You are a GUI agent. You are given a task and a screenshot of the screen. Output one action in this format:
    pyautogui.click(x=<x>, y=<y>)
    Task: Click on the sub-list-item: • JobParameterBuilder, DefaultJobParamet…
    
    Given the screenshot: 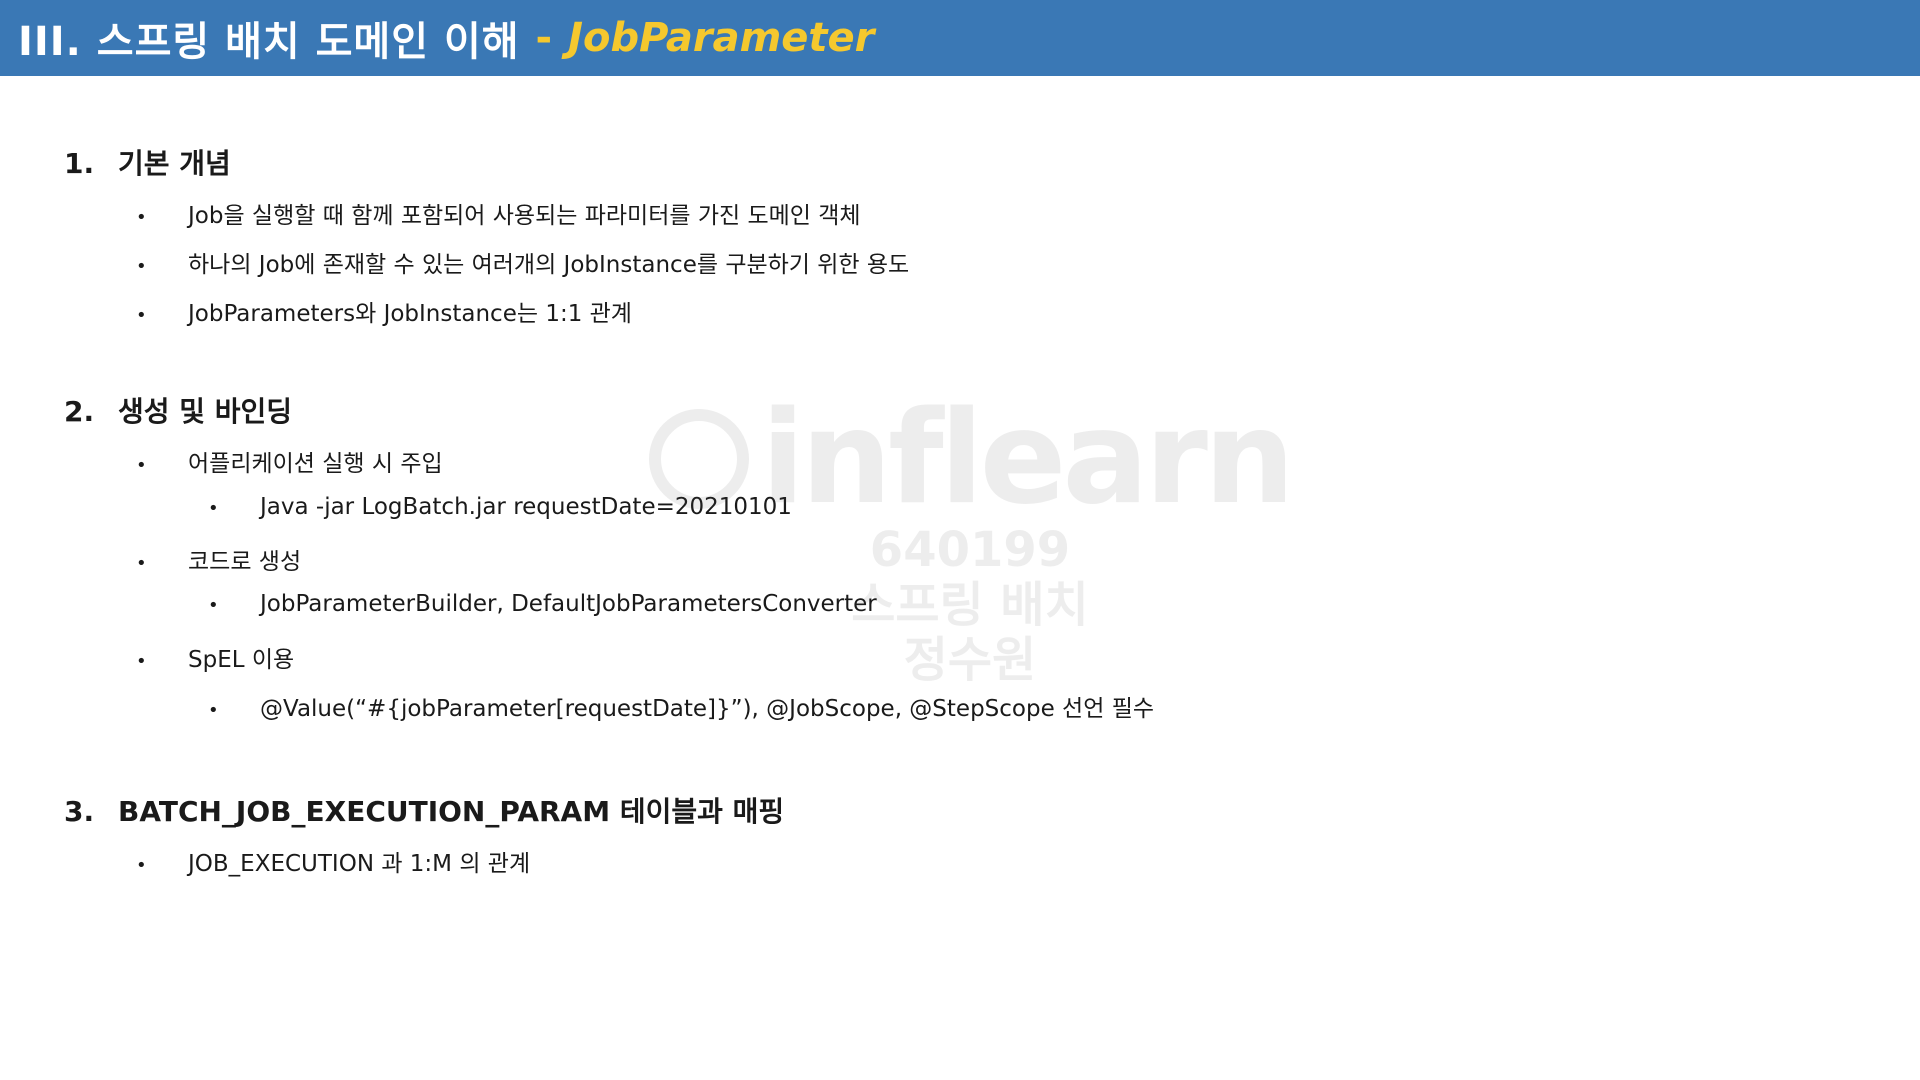 What is the action you would take?
    pyautogui.click(x=542, y=604)
    